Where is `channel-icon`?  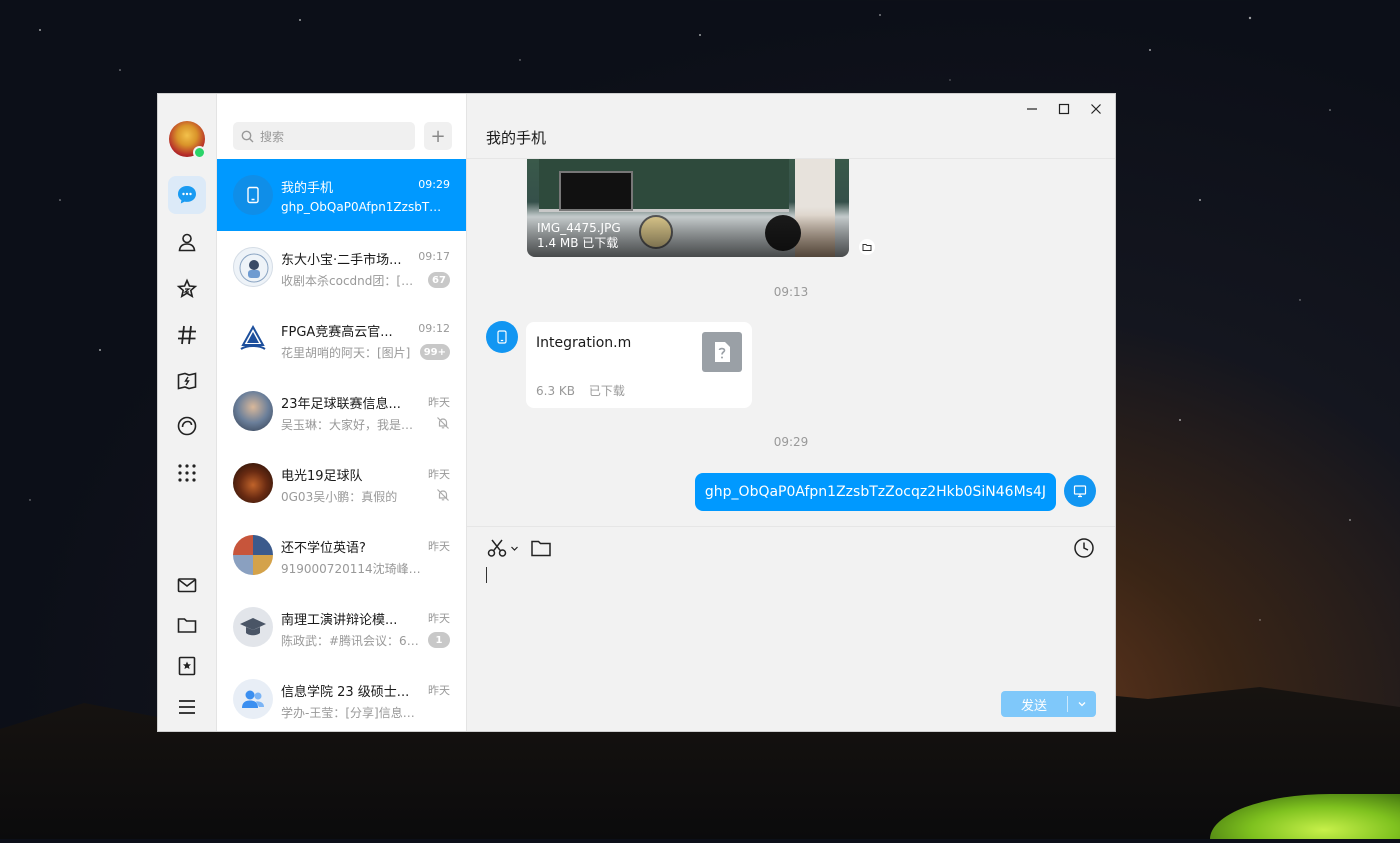
channel-icon is located at coordinates (187, 335).